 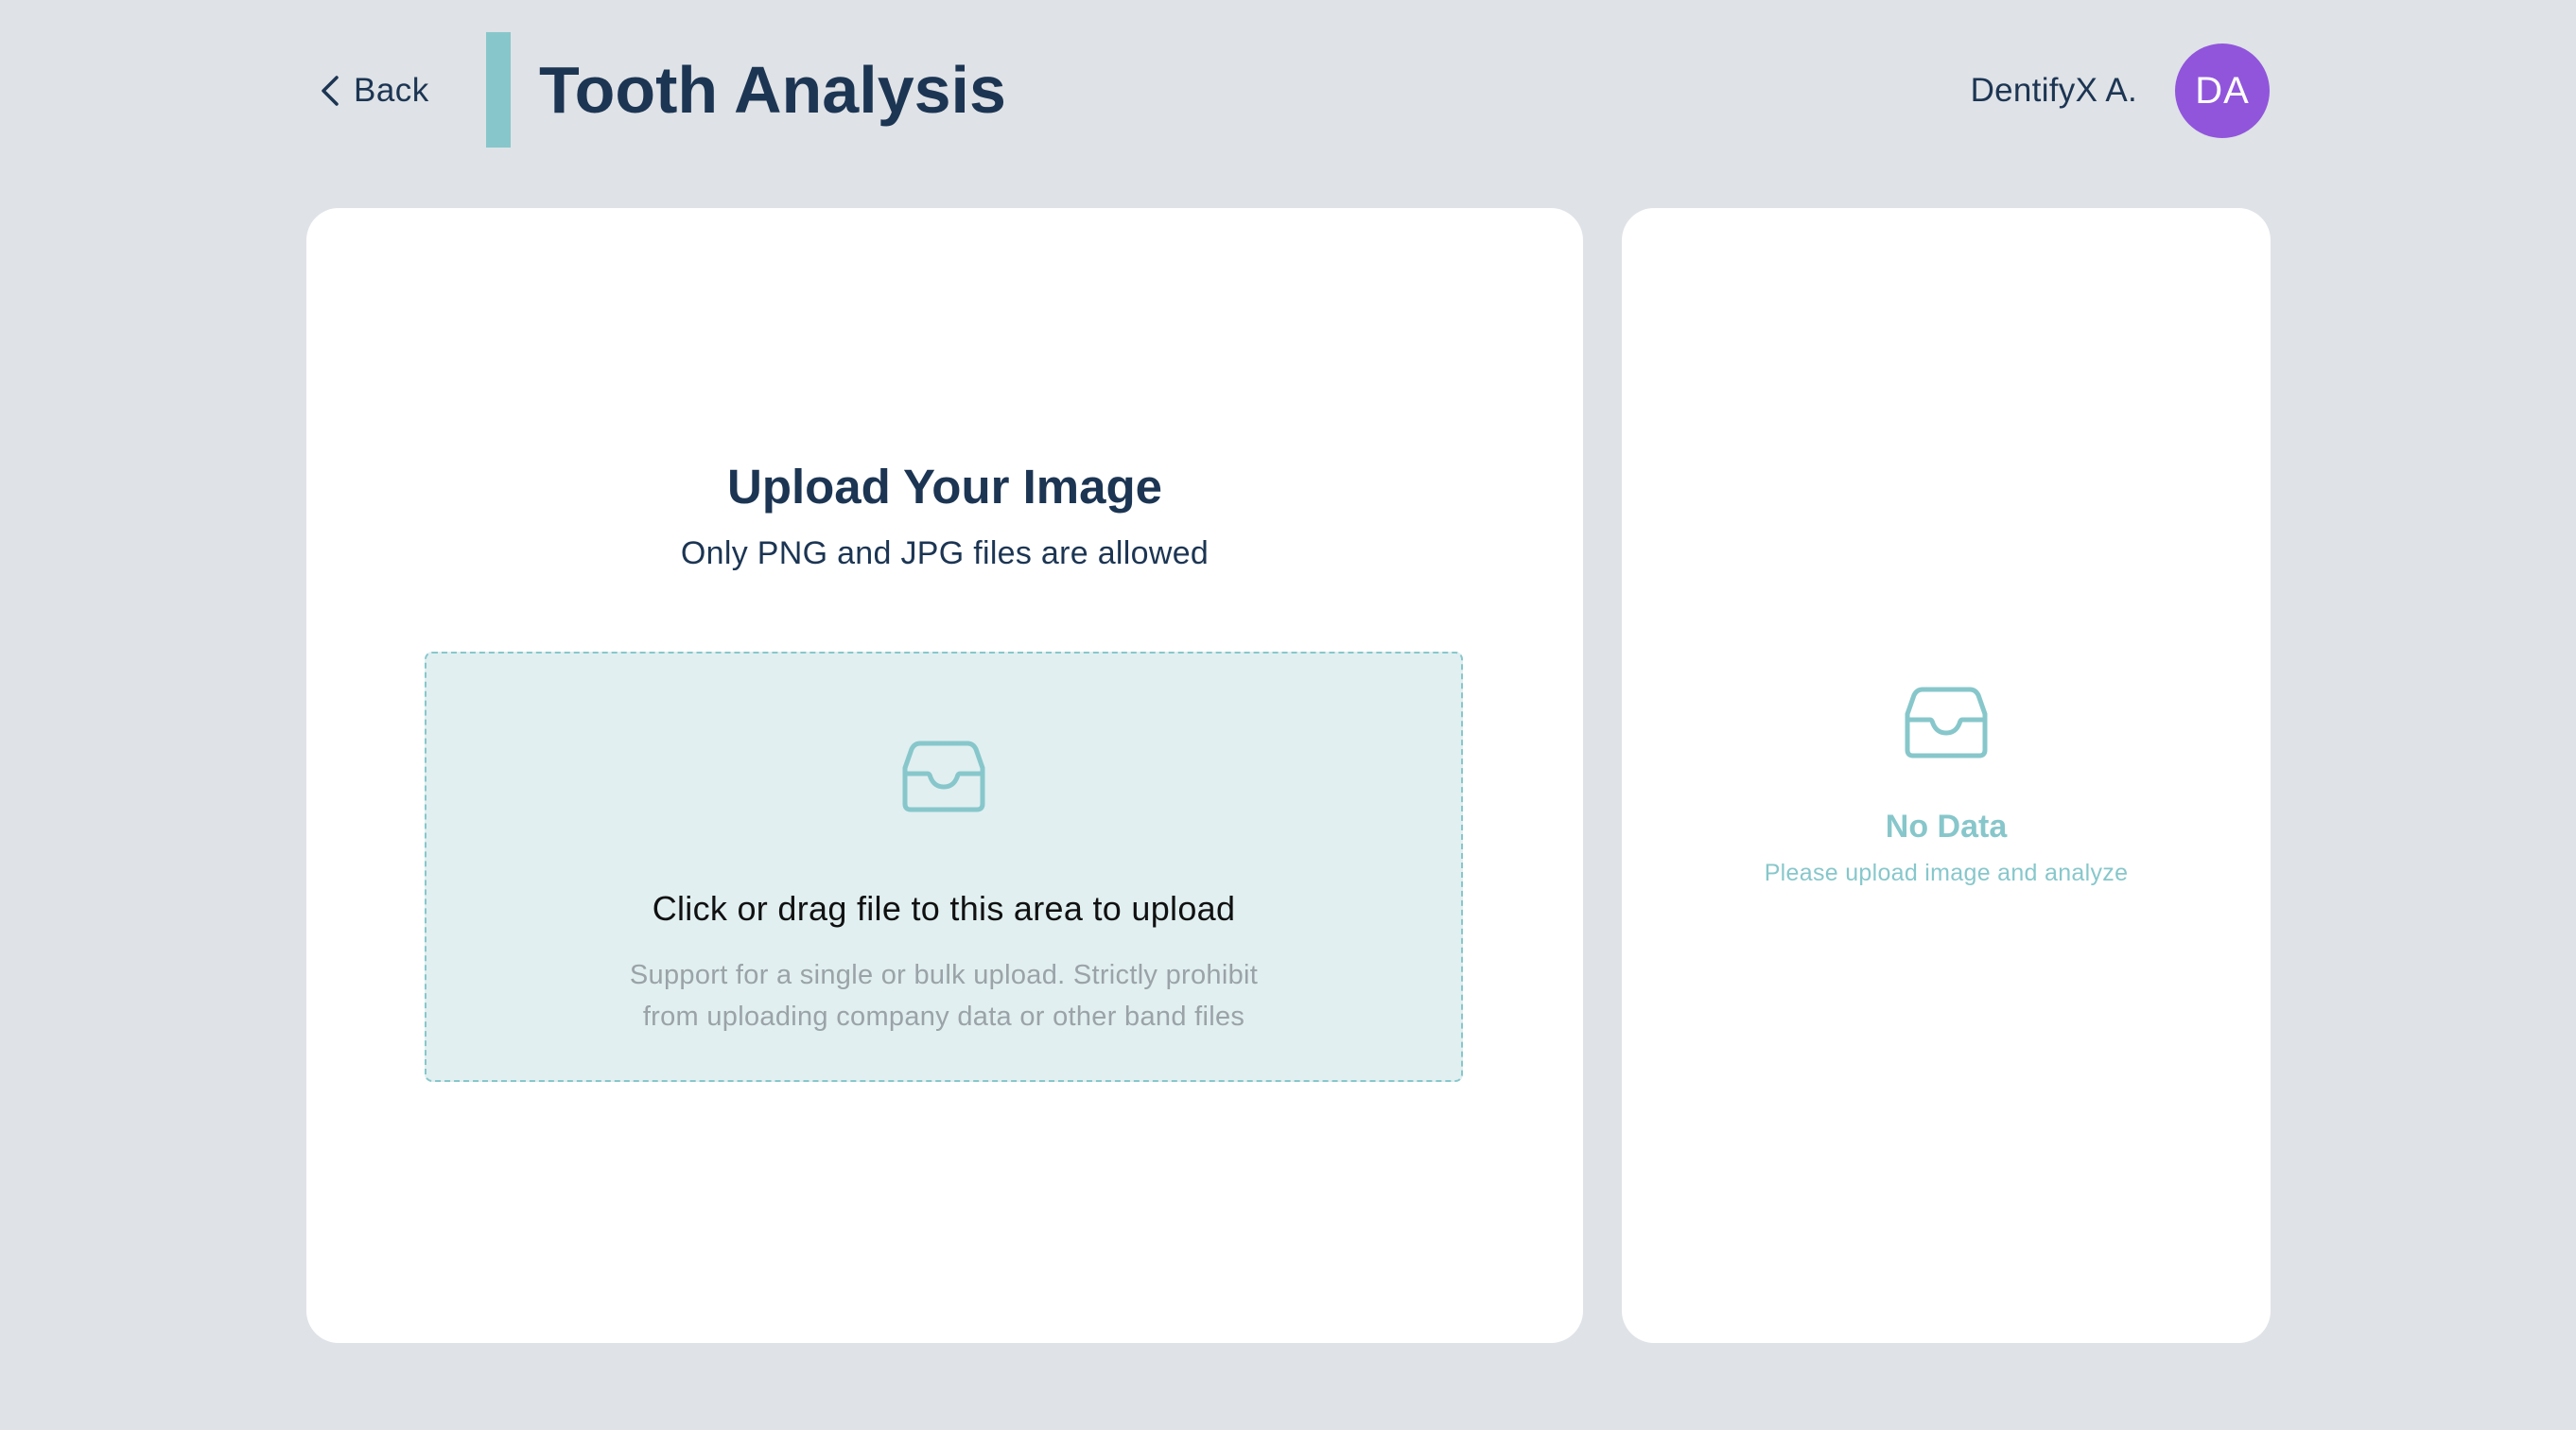 What do you see at coordinates (945, 553) in the screenshot?
I see `upload-subtitle: Only PNG and JPG files are allowed` at bounding box center [945, 553].